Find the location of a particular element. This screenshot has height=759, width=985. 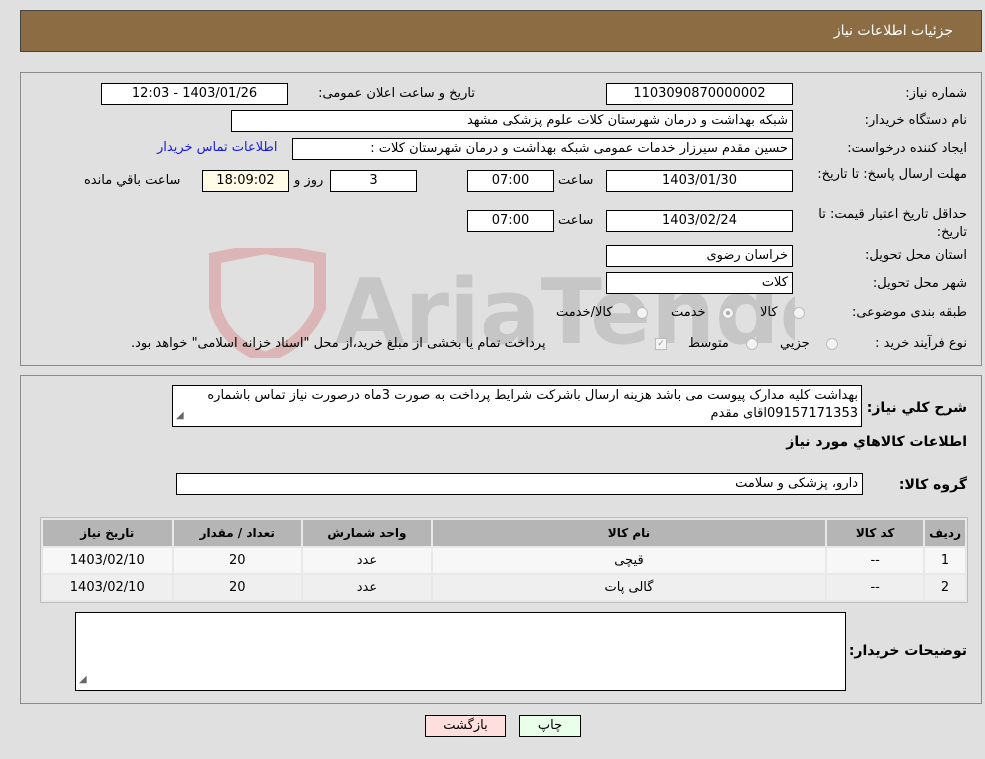

announce-datetime-label: تاریخ و ساعت اعلان عمومی: is located at coordinates (396, 93).